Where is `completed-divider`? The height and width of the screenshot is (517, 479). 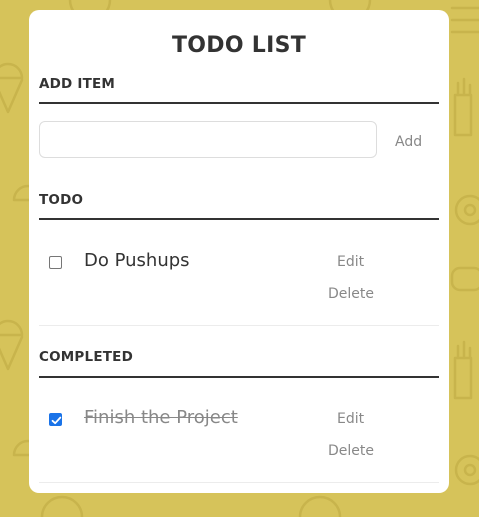 completed-divider is located at coordinates (239, 377).